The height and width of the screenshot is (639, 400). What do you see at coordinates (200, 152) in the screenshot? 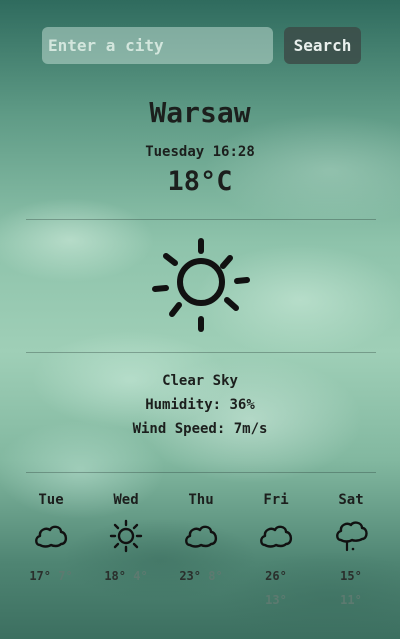
I see `current-datetime: Tuesday 16:28` at bounding box center [200, 152].